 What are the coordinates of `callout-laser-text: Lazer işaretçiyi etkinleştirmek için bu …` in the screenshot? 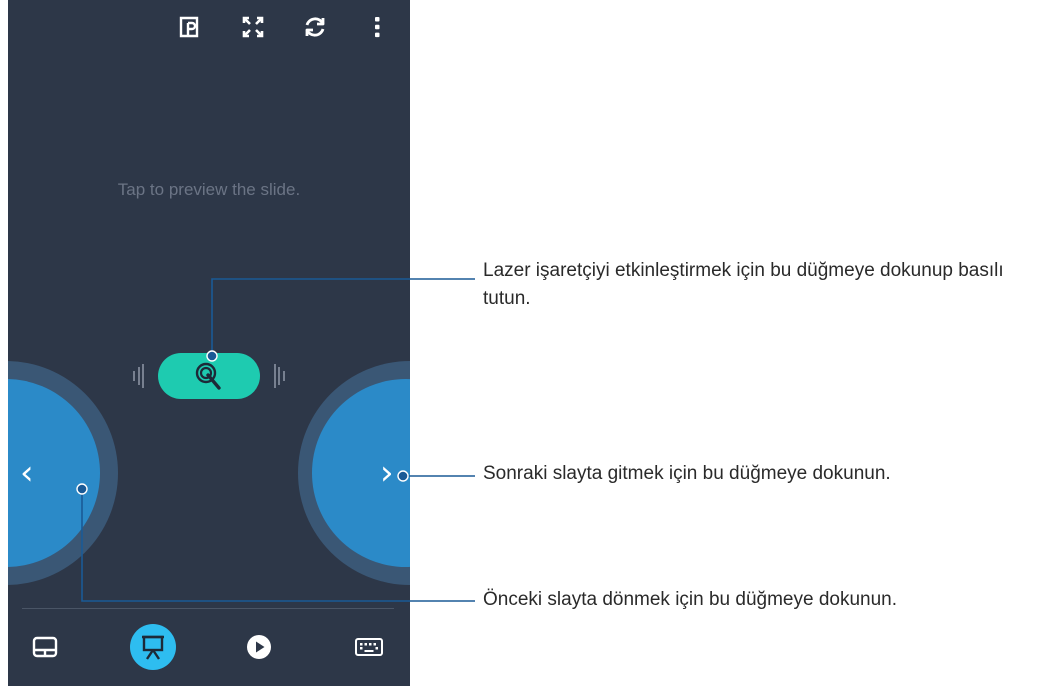 It's located at (743, 284).